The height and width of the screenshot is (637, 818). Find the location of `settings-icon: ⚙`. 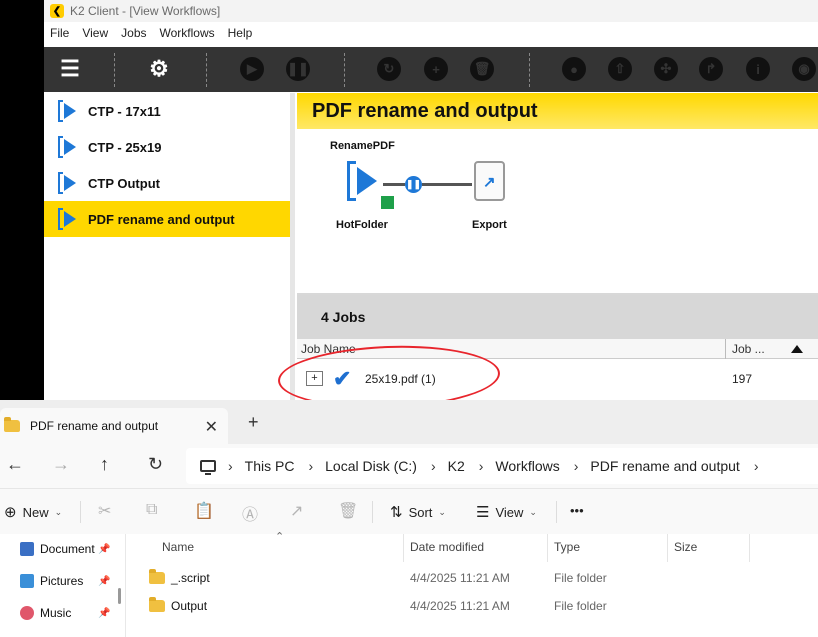

settings-icon: ⚙ is located at coordinates (159, 68).